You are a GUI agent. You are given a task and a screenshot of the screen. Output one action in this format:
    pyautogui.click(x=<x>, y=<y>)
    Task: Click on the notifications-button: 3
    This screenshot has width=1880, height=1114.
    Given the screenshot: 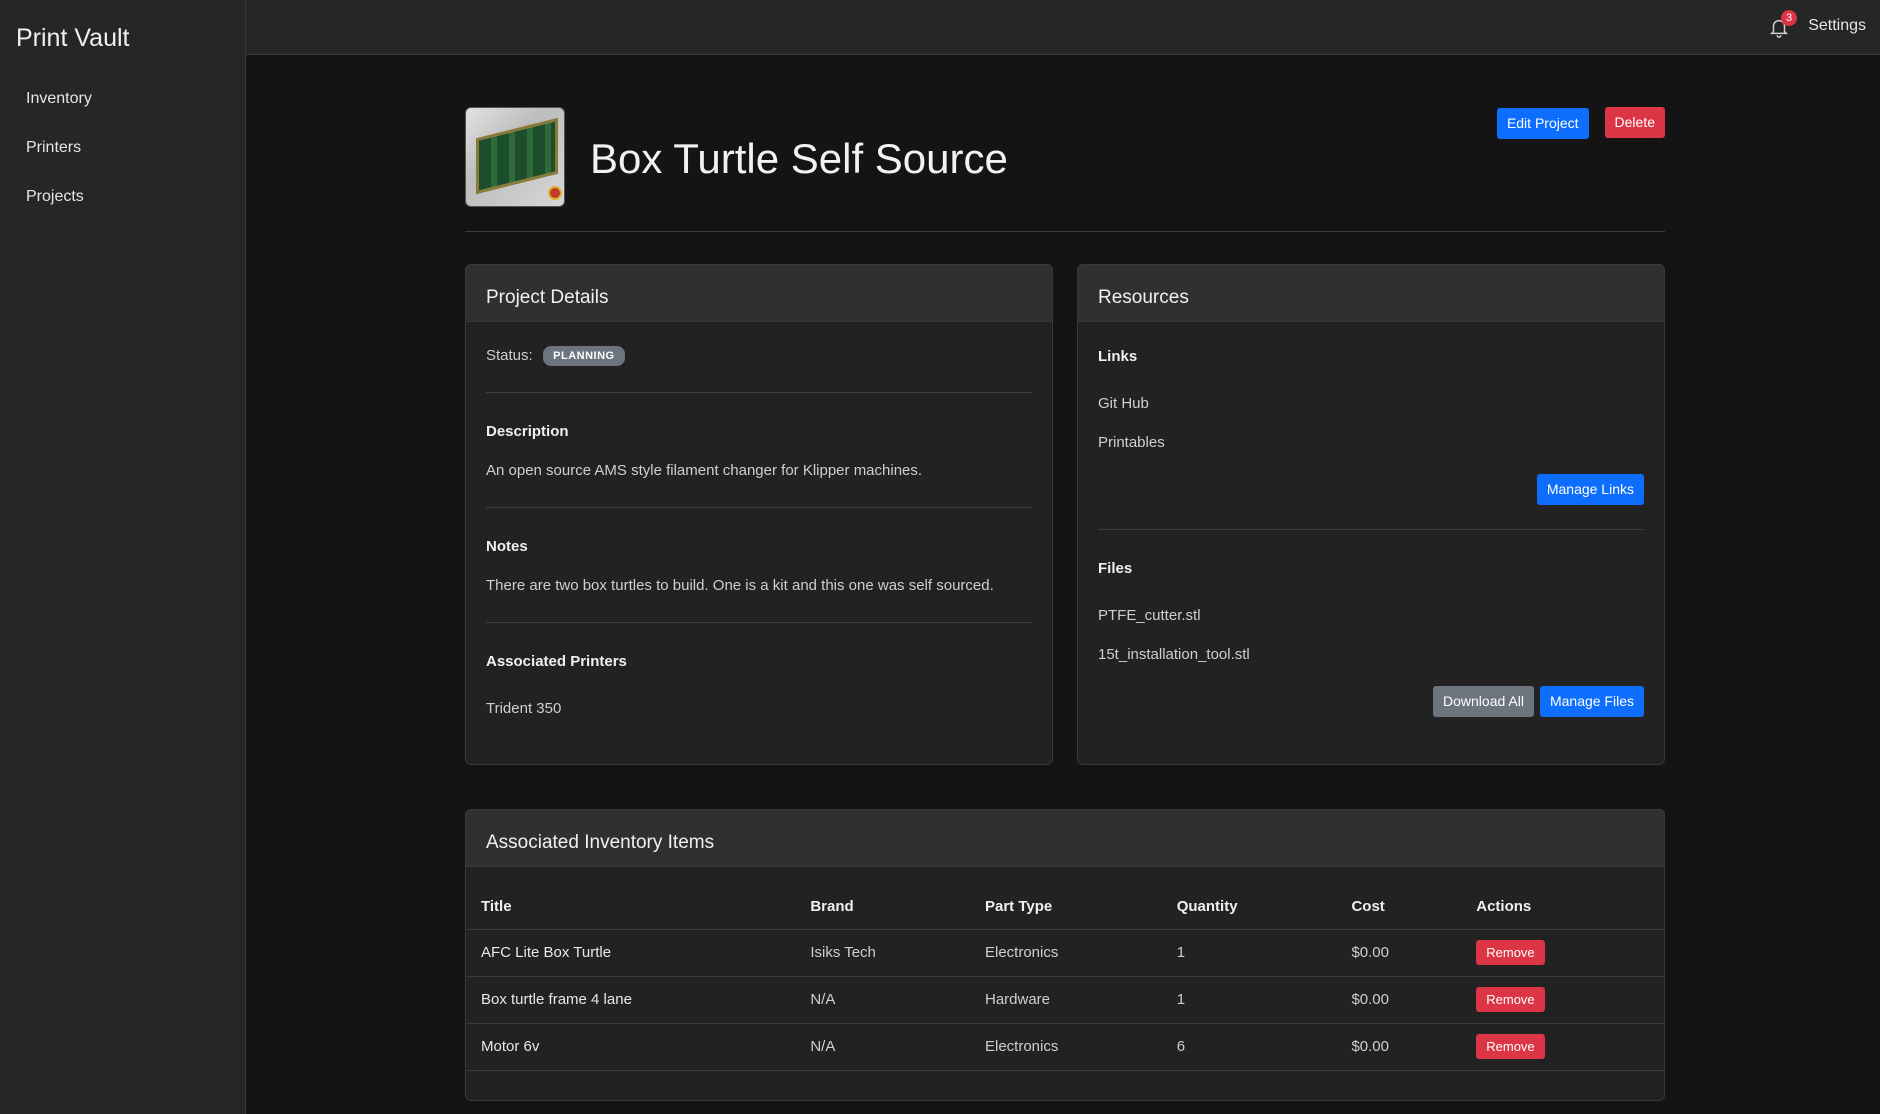 What is the action you would take?
    pyautogui.click(x=1782, y=24)
    